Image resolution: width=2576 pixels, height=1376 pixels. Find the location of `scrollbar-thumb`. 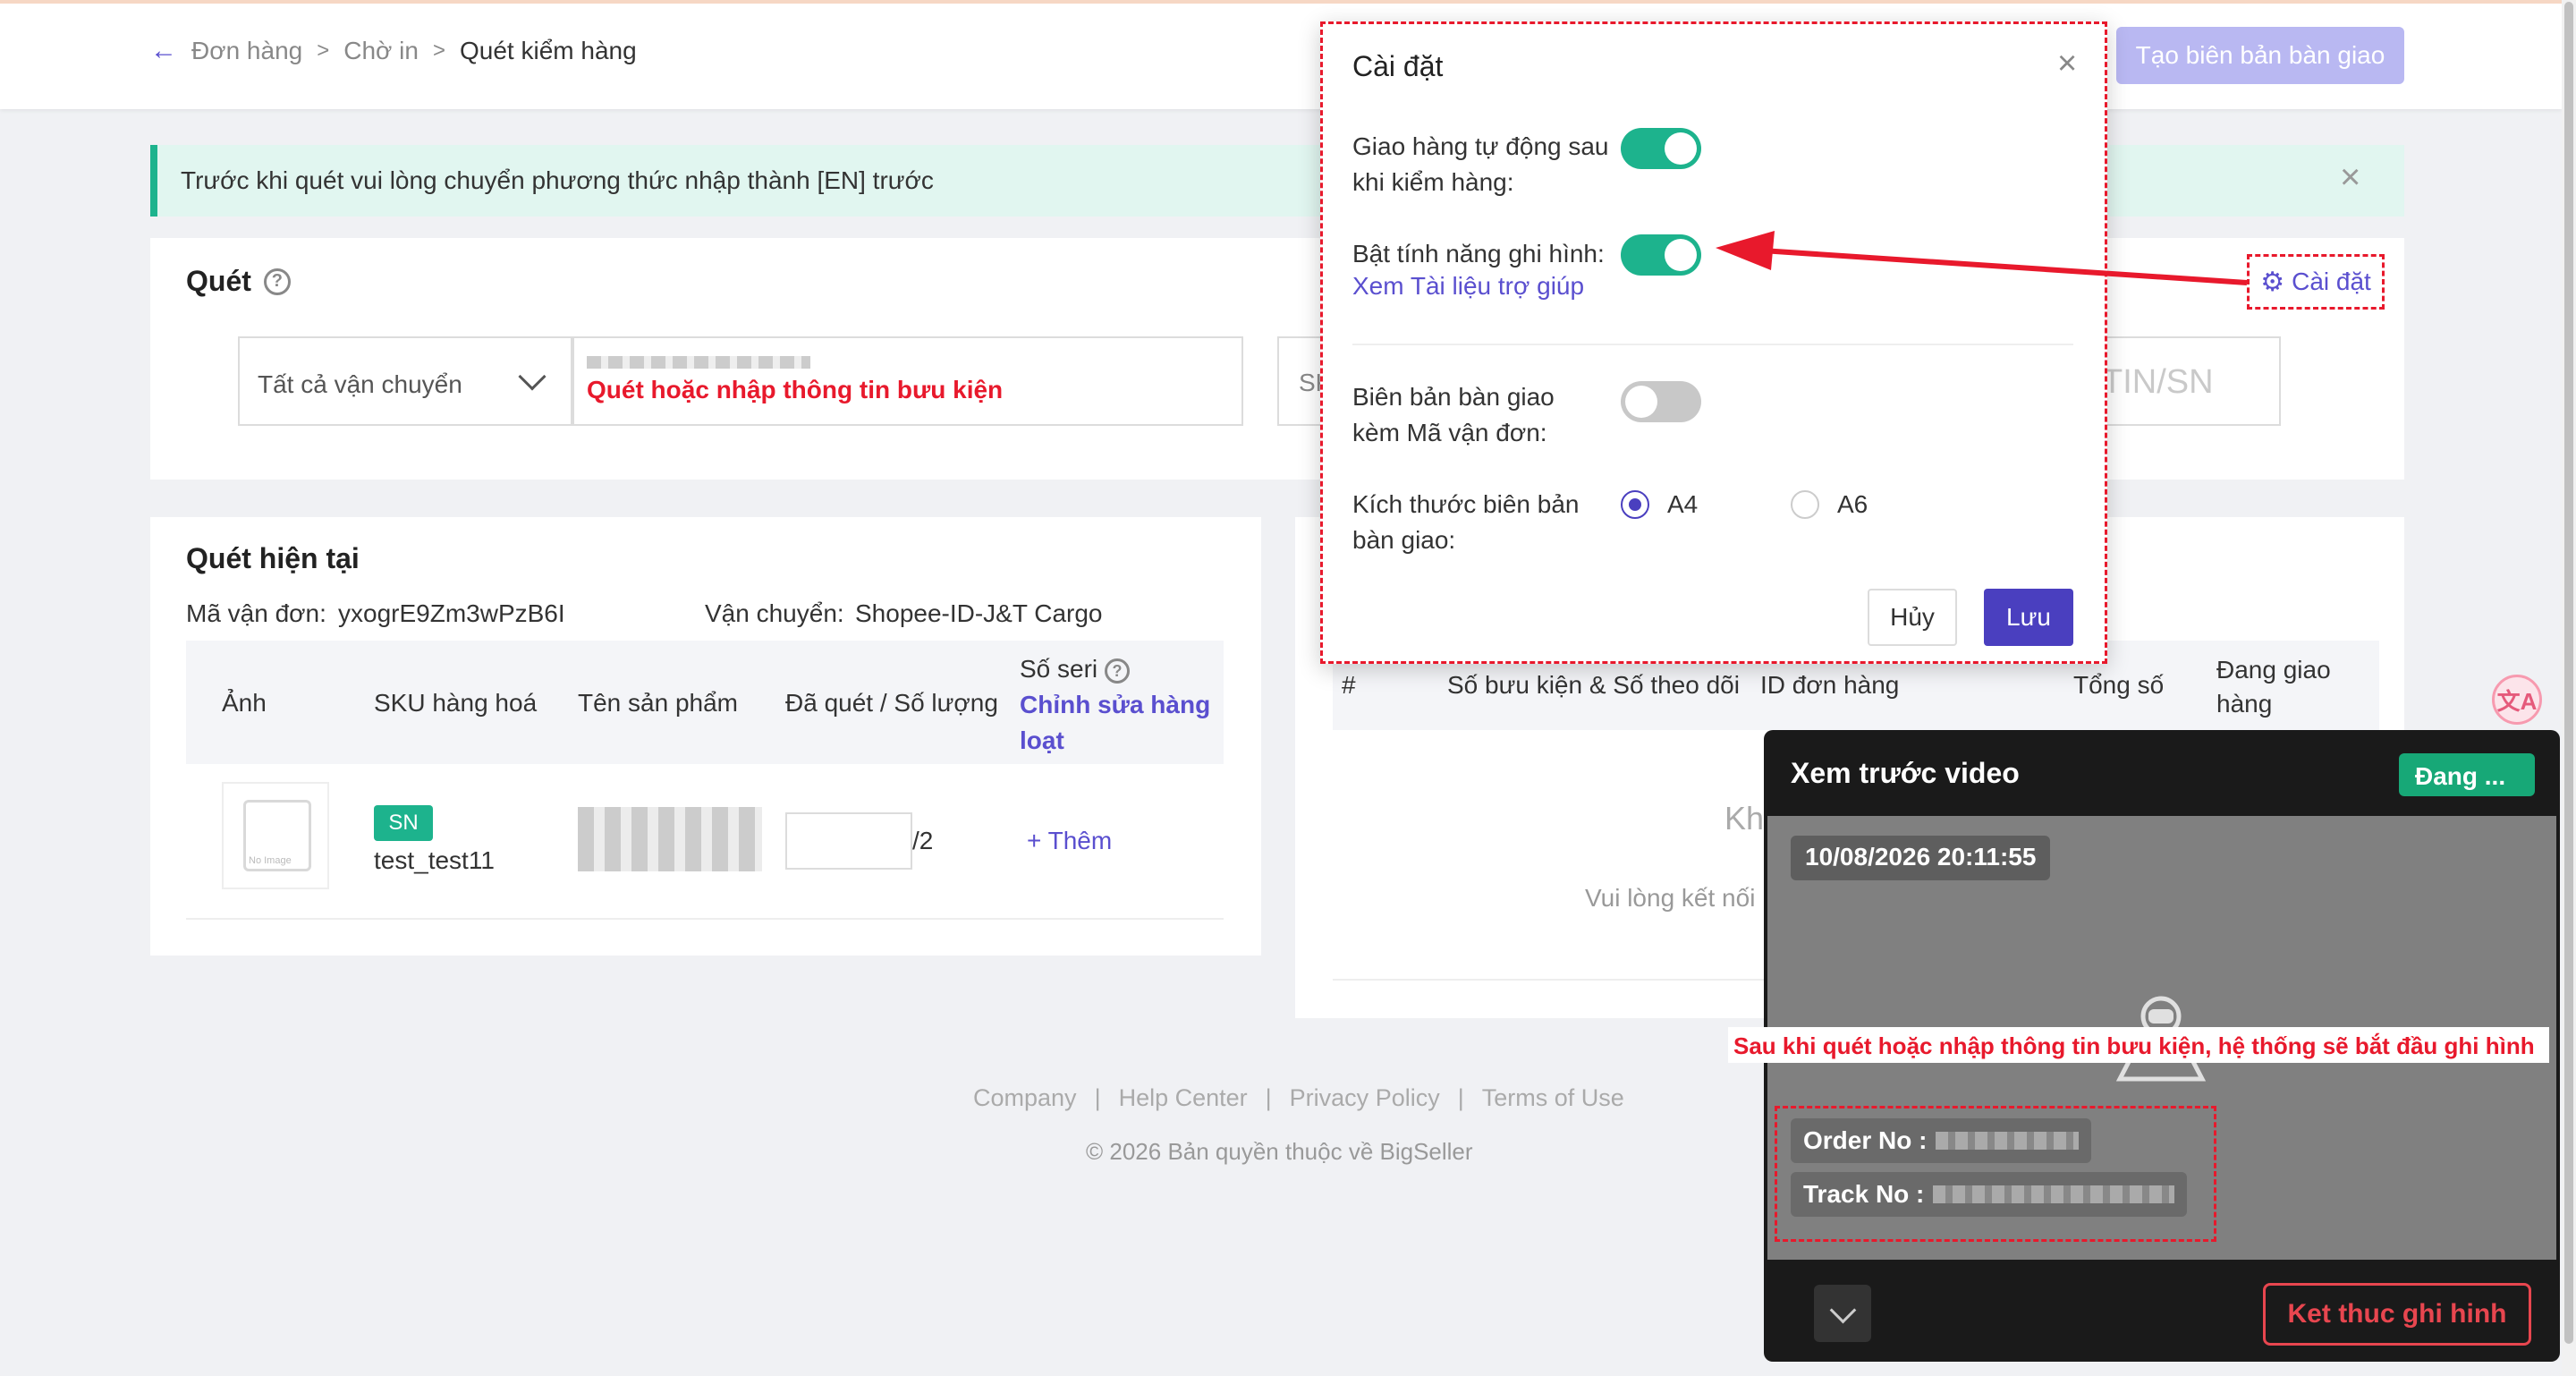

scrollbar-thumb is located at coordinates (2568, 673).